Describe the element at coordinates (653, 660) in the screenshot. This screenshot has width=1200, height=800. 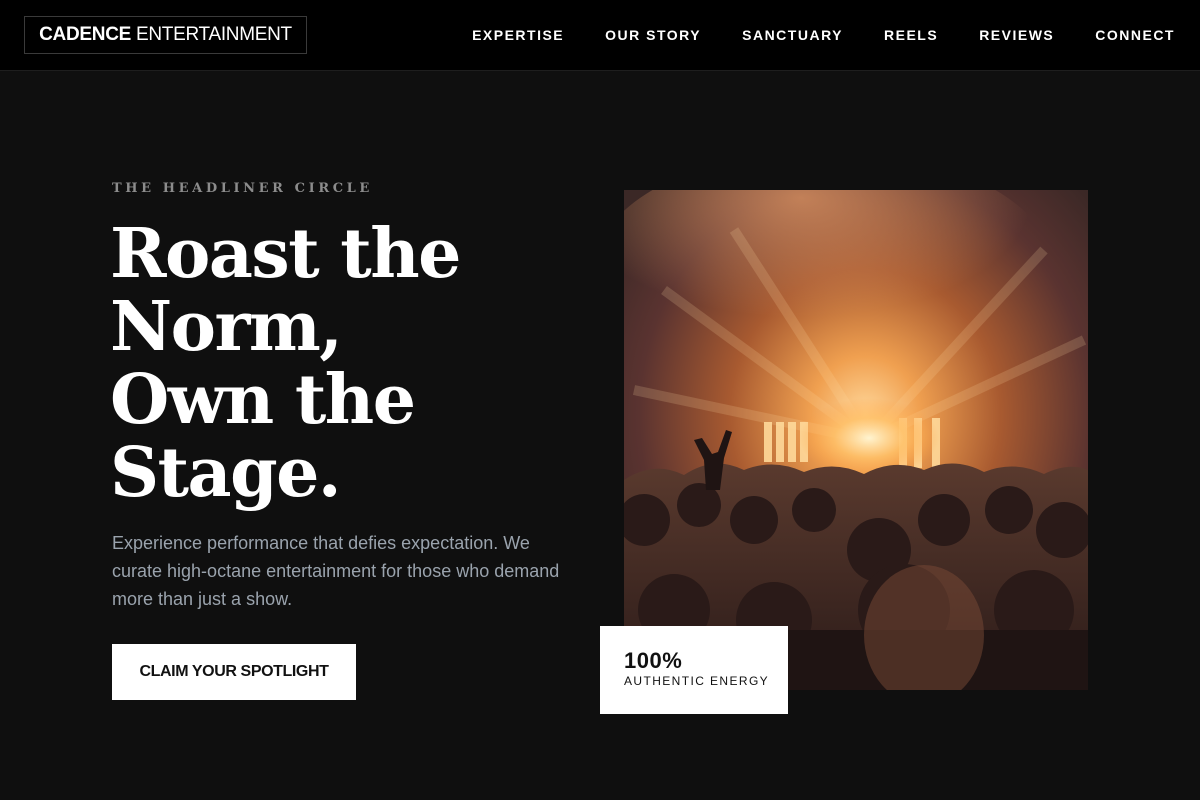
I see `stat-value: 100%` at that location.